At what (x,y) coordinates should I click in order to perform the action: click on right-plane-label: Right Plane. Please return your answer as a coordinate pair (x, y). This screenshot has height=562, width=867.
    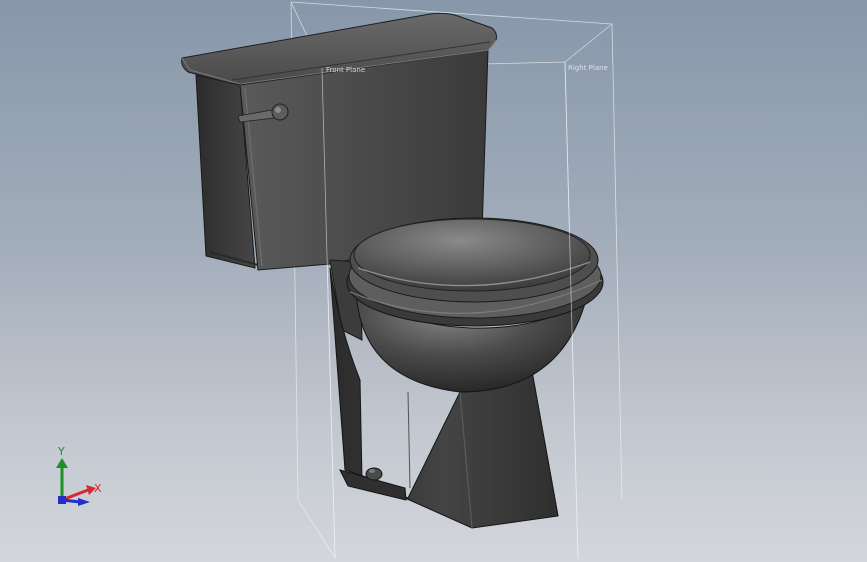
    Looking at the image, I should click on (588, 68).